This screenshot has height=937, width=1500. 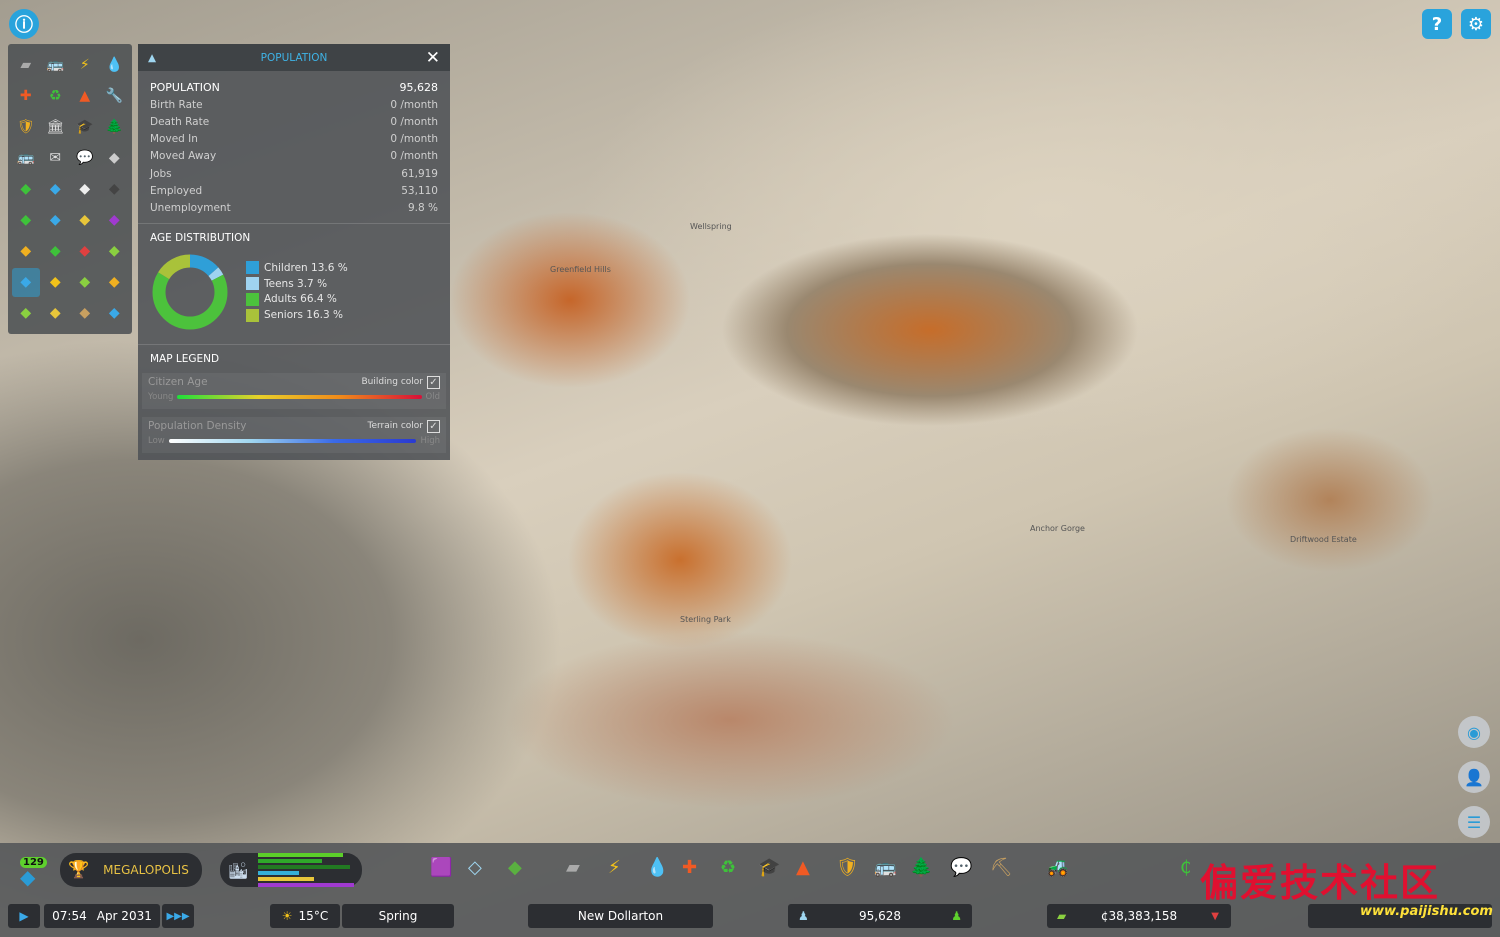 I want to click on tool-communication: 💬, so click(x=85, y=157).